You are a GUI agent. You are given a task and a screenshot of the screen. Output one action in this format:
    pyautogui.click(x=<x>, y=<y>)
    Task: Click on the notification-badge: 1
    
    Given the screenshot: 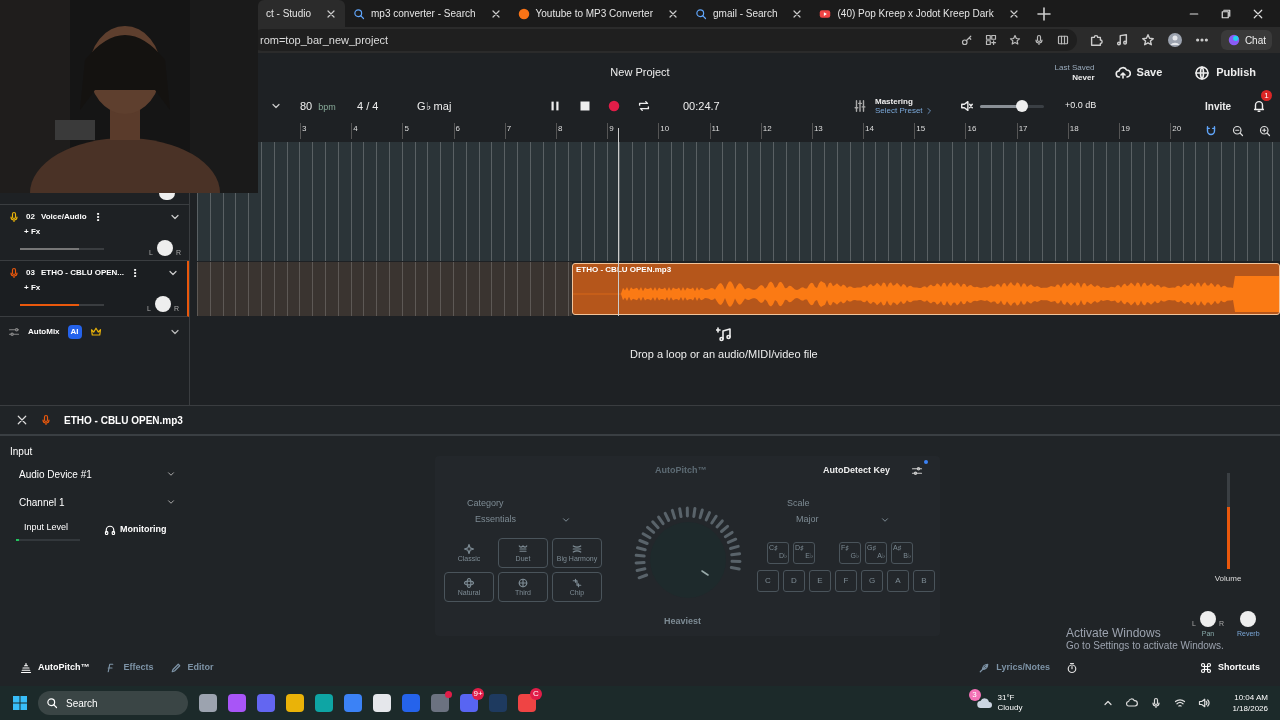 What is the action you would take?
    pyautogui.click(x=1266, y=95)
    